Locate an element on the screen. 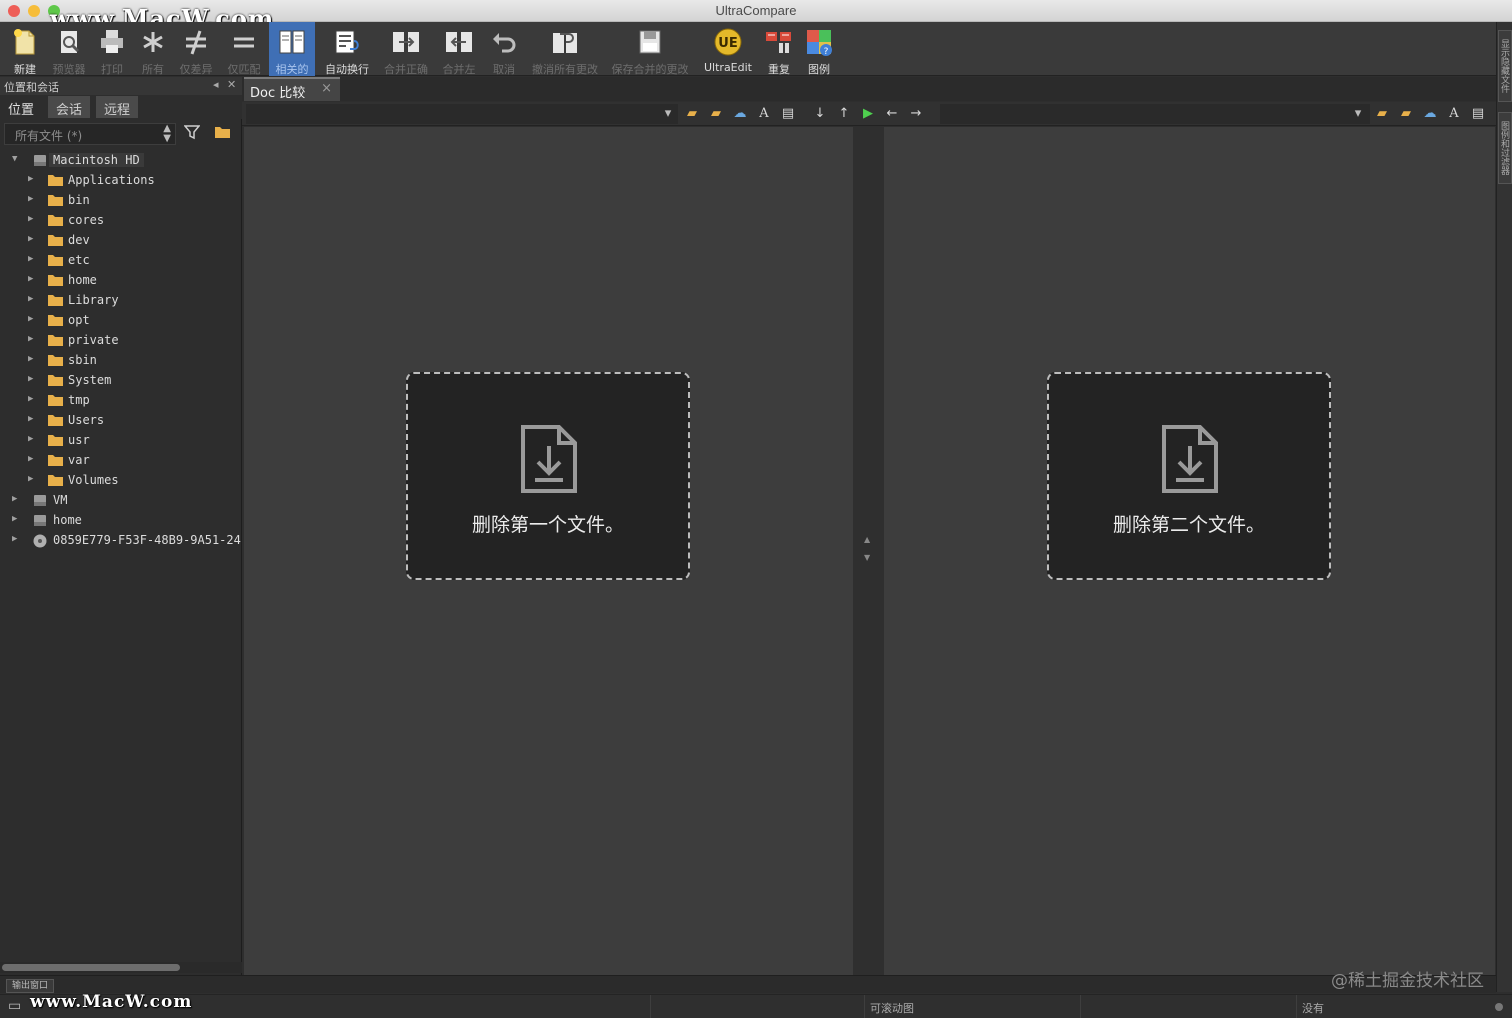  tree-folder: ▶ tmp is located at coordinates (121, 401).